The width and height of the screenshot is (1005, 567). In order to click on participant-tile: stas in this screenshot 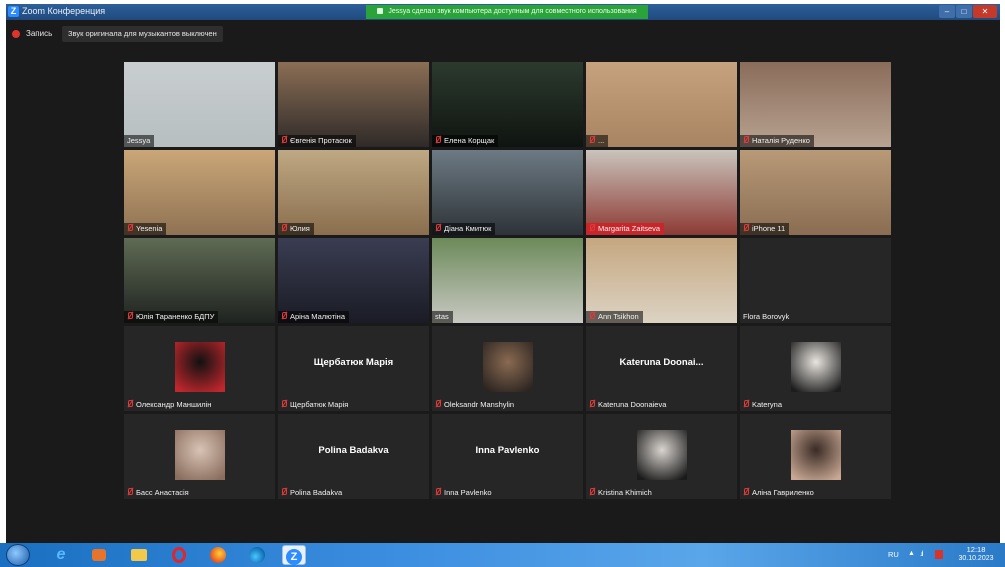, I will do `click(507, 280)`.